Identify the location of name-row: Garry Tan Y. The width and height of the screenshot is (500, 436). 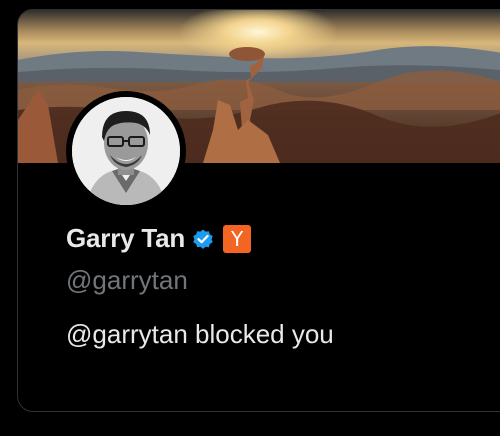
(159, 238).